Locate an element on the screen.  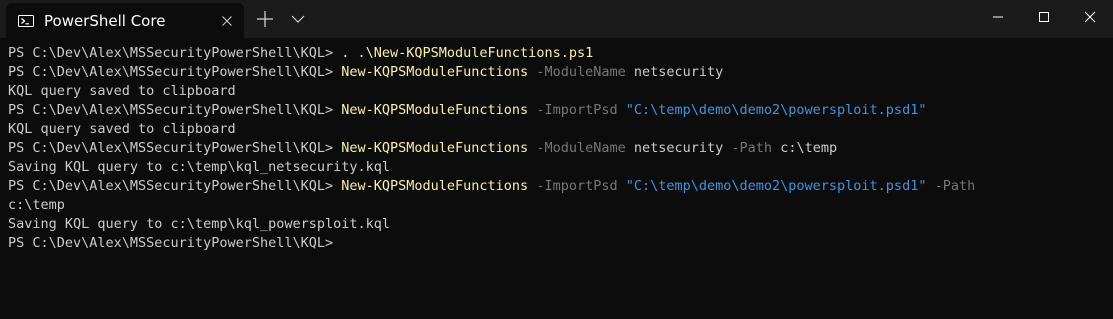
tab-title: PowerShell Core is located at coordinates (105, 20).